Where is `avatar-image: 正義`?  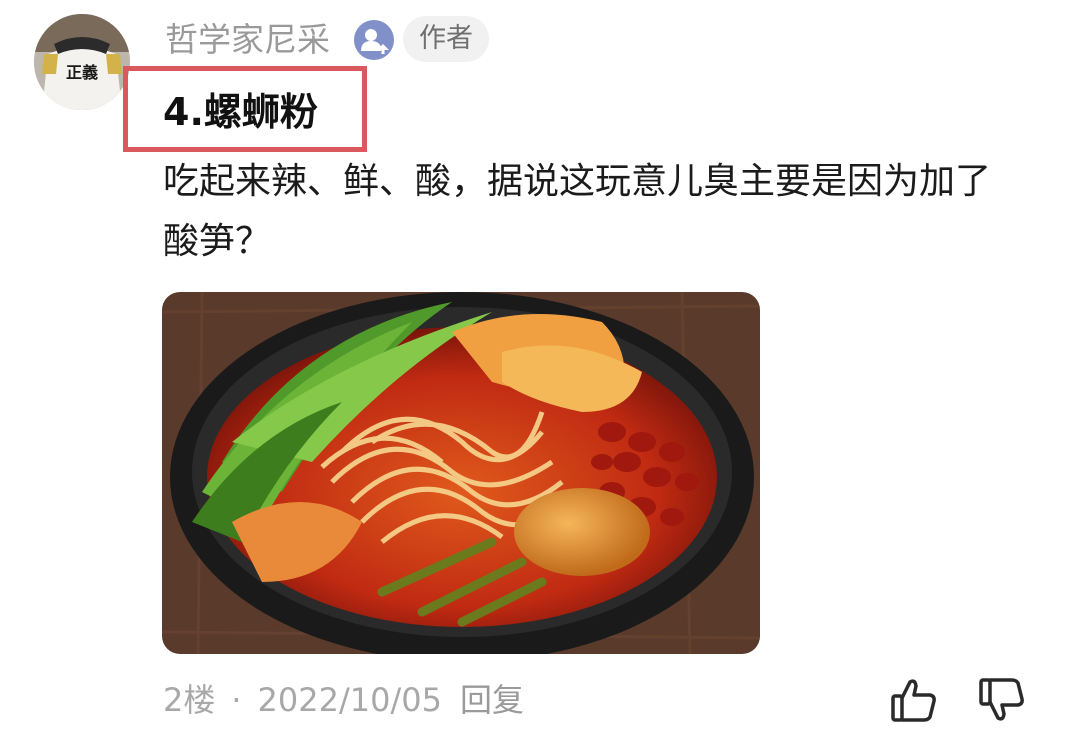
avatar-image: 正義 is located at coordinates (82, 62).